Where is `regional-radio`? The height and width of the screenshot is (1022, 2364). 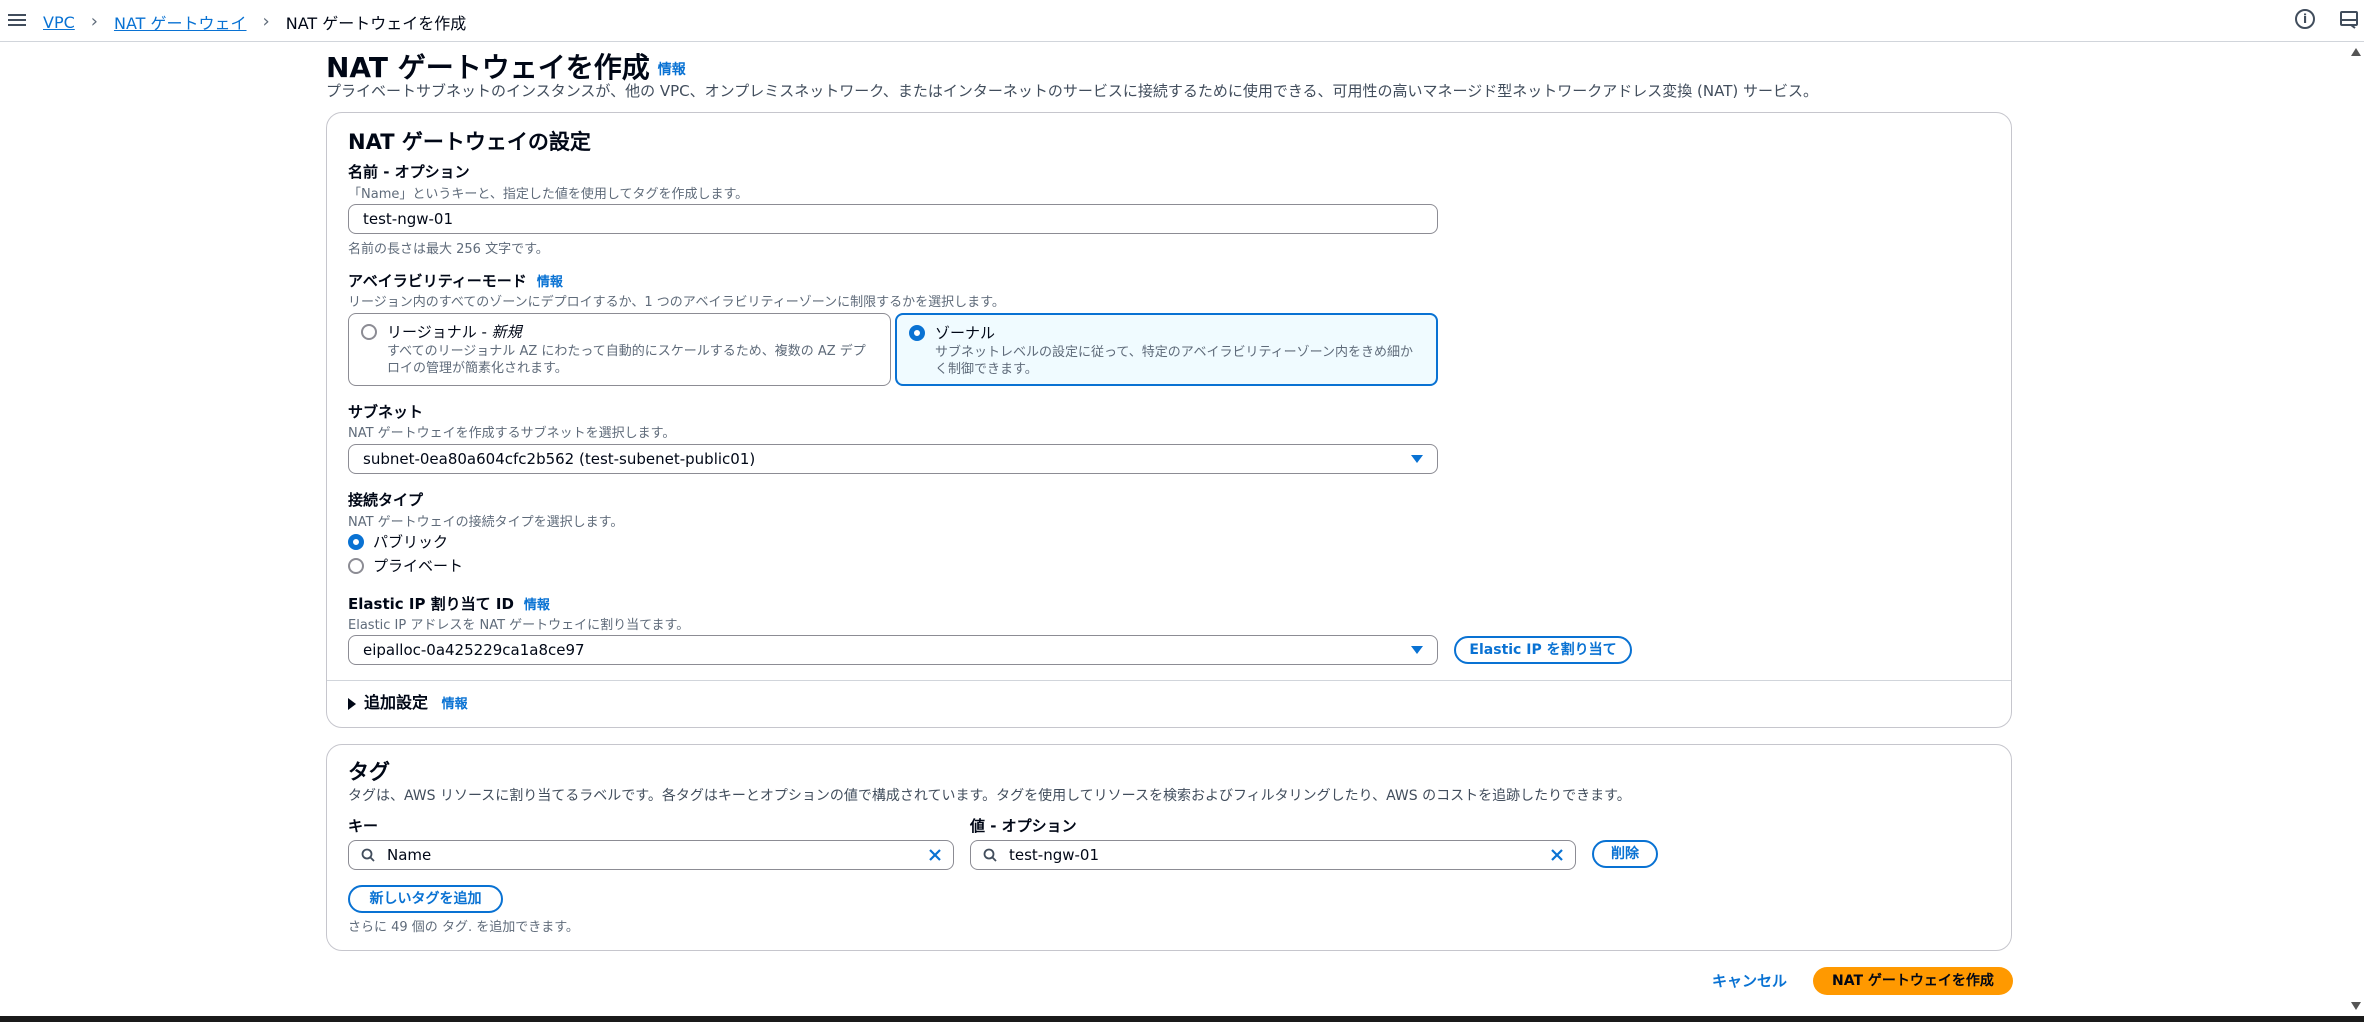
regional-radio is located at coordinates (369, 332).